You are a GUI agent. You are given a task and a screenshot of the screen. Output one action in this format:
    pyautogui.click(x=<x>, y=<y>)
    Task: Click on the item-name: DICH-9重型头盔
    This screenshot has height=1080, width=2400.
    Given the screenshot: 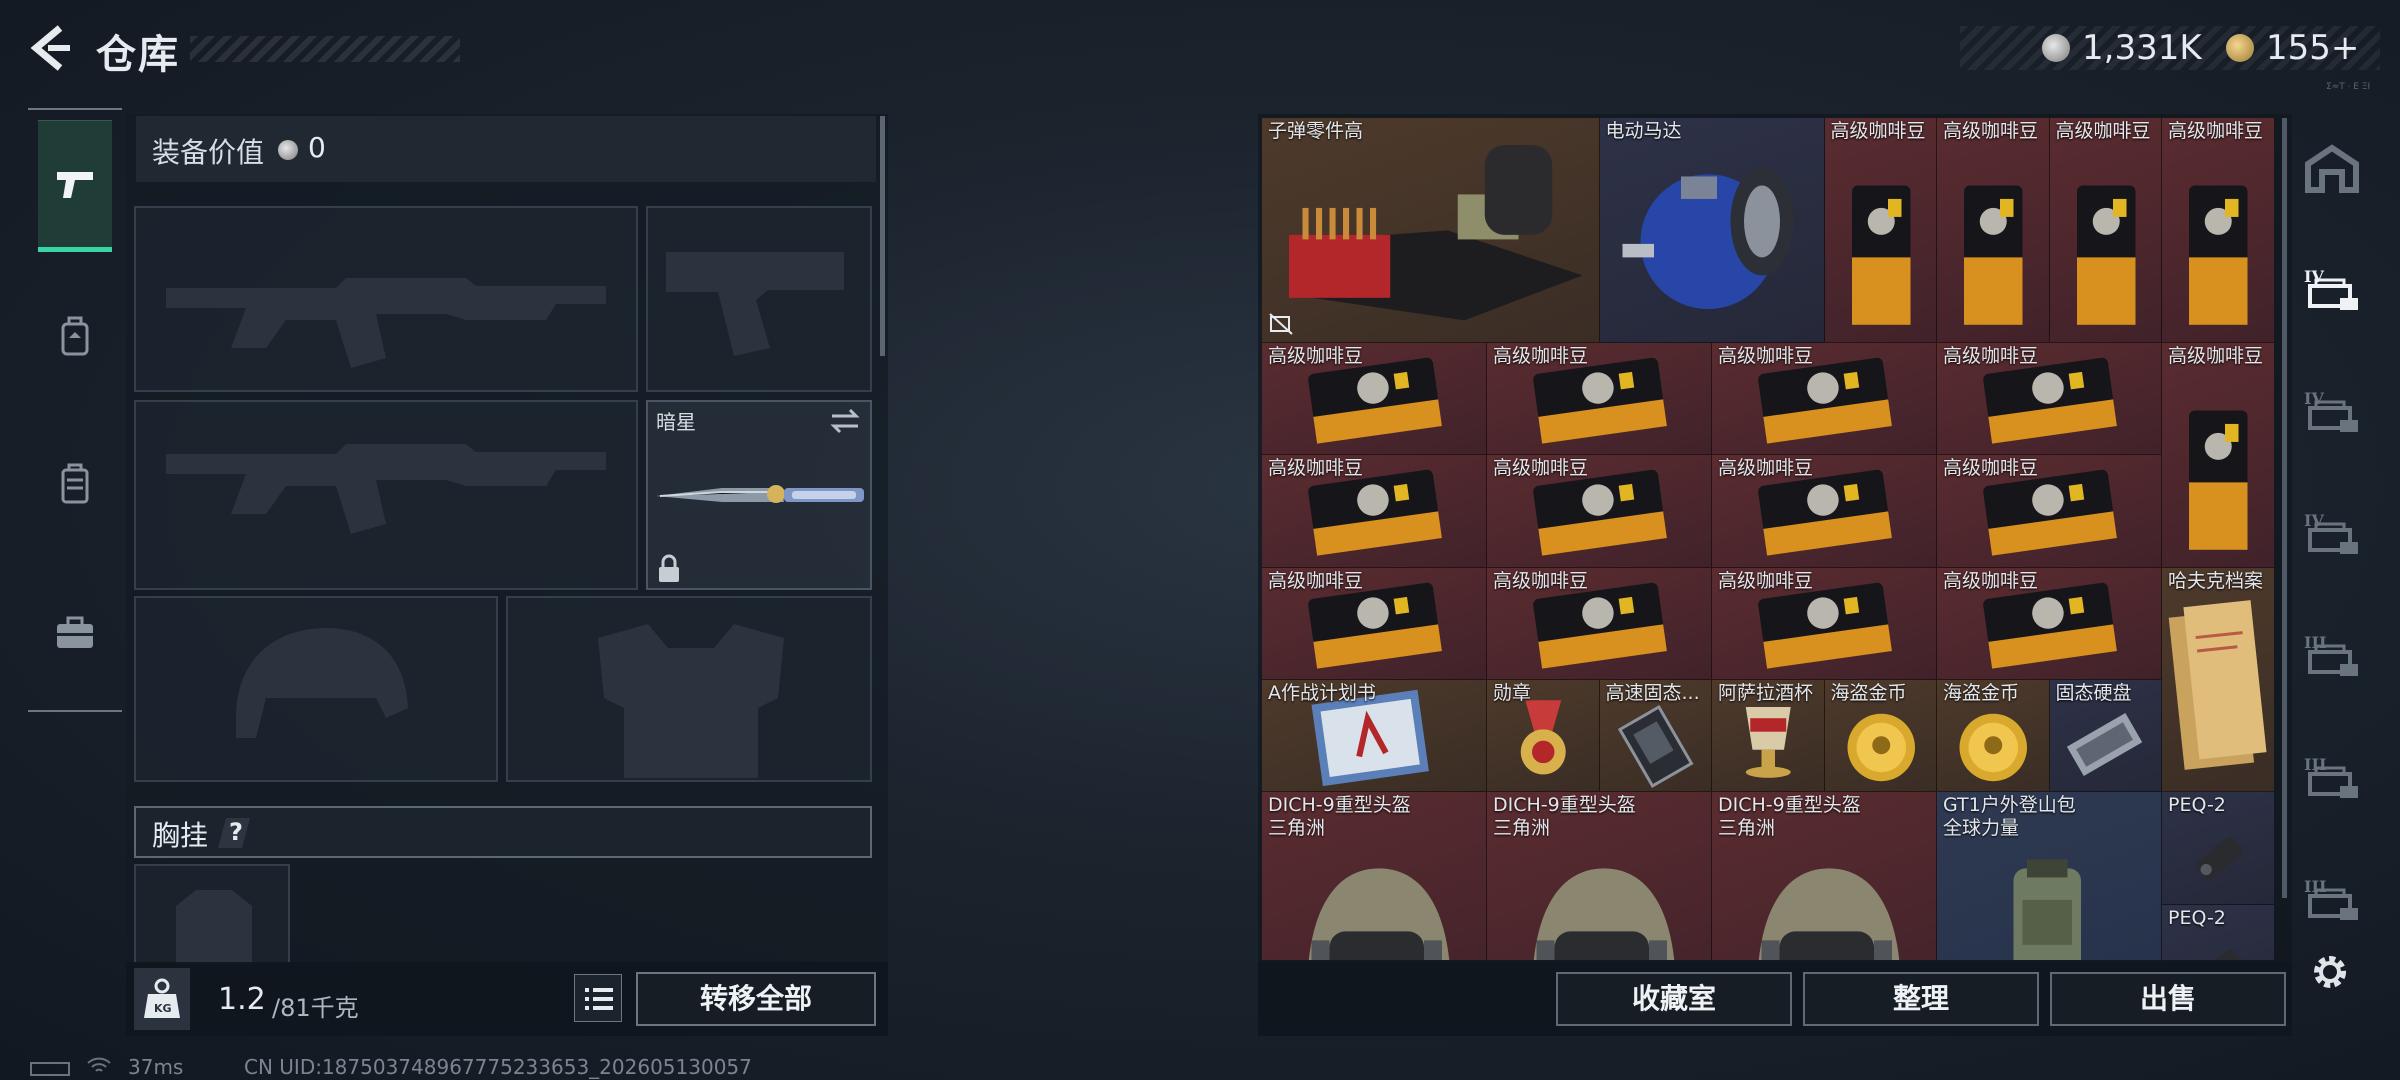 What is the action you would take?
    pyautogui.click(x=1789, y=805)
    